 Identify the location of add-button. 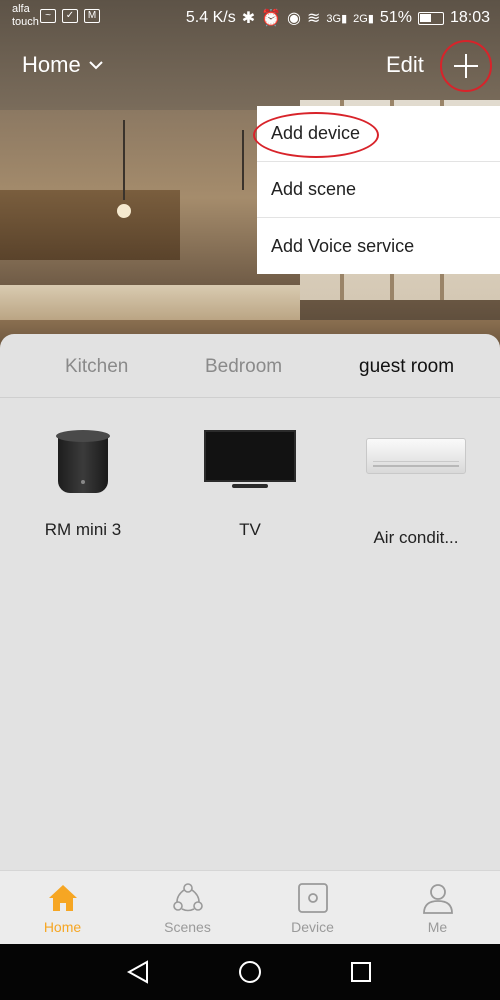
(466, 66).